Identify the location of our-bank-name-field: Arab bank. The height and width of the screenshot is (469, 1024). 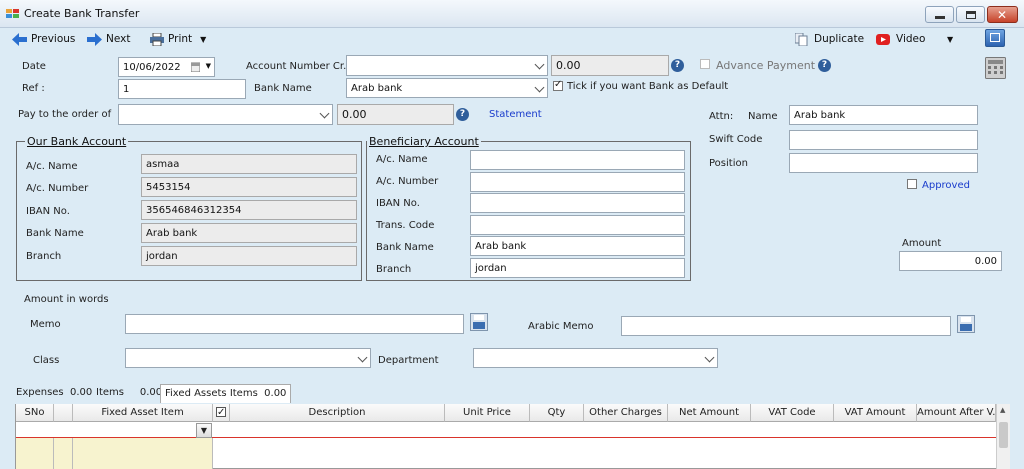
(249, 233).